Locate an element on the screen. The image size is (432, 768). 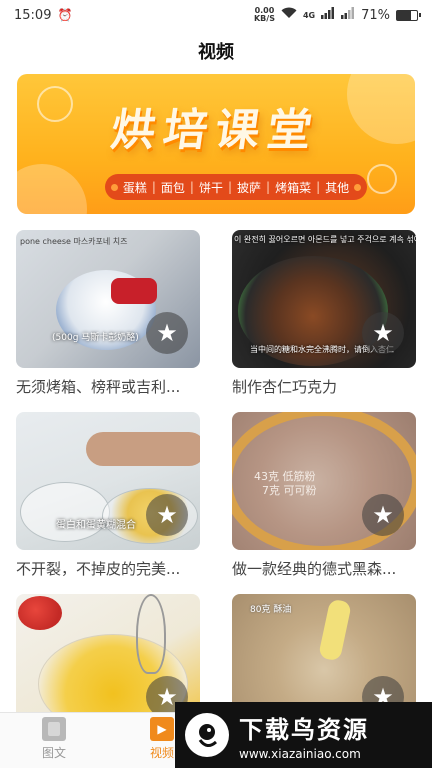
watermark-url: www.xiazainiao.com is located at coordinates (300, 753).